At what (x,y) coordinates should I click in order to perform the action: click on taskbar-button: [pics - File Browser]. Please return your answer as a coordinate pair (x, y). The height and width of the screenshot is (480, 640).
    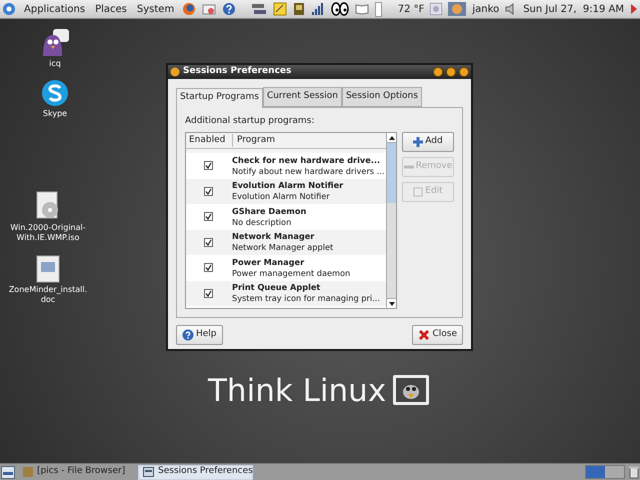
    Looking at the image, I should click on (76, 472).